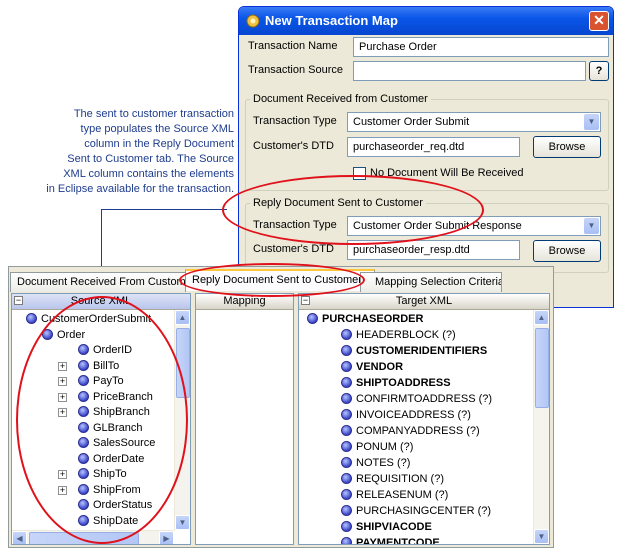 The image size is (626, 554). What do you see at coordinates (567, 147) in the screenshot?
I see `received-browse-button: Browse` at bounding box center [567, 147].